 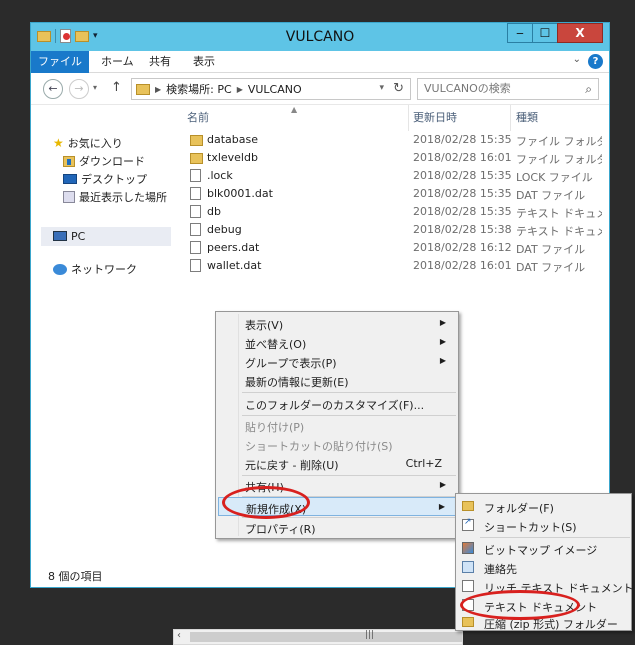 I want to click on up-button: ↑, so click(x=116, y=87).